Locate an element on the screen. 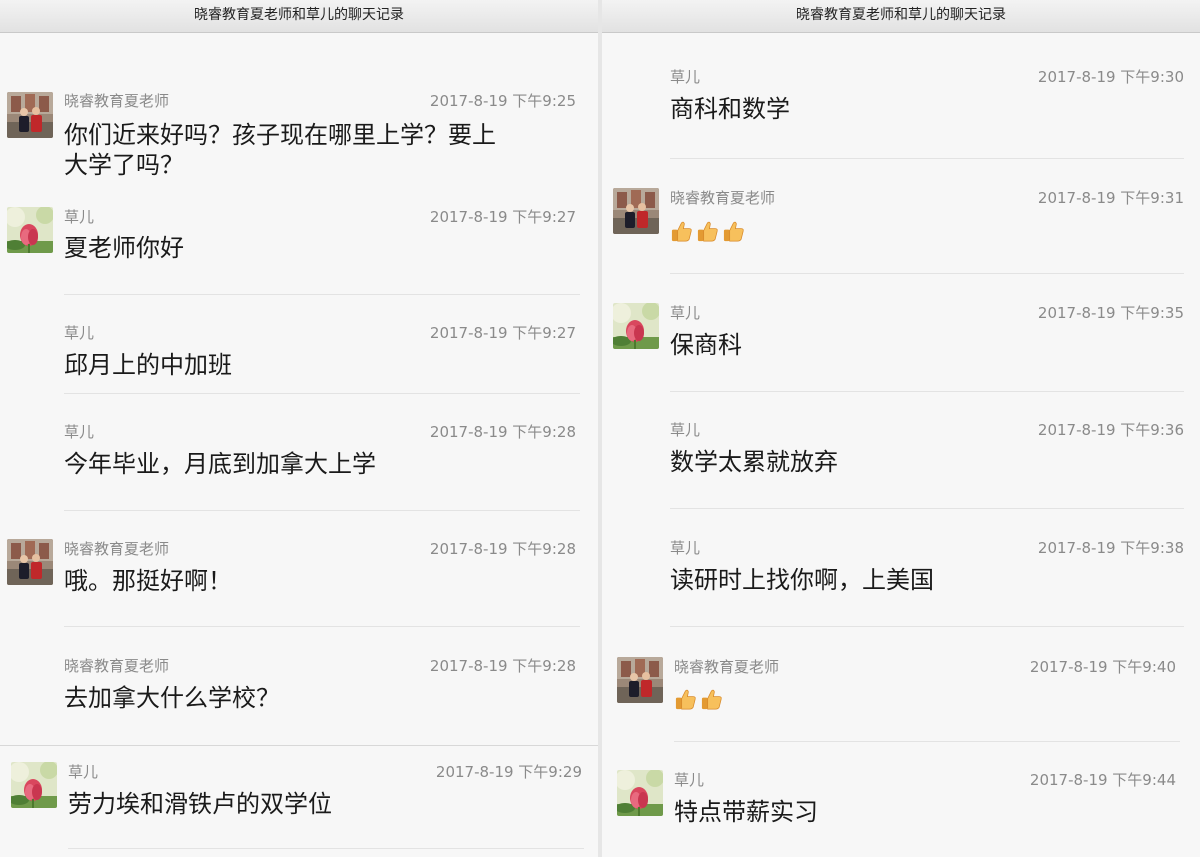 The image size is (1200, 857). message-text-line: 你们近来好吗？孩子现在哪里上学？要上 is located at coordinates (280, 135).